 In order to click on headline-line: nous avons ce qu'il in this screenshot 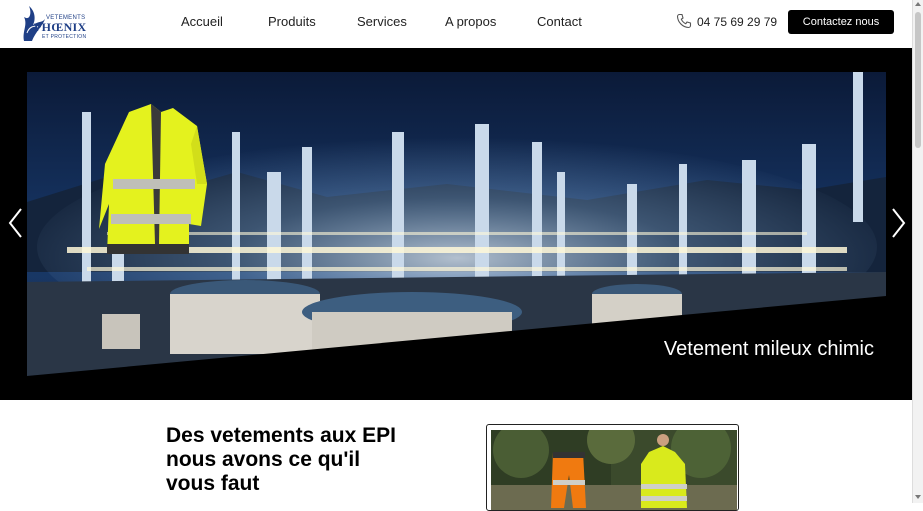, I will do `click(263, 459)`.